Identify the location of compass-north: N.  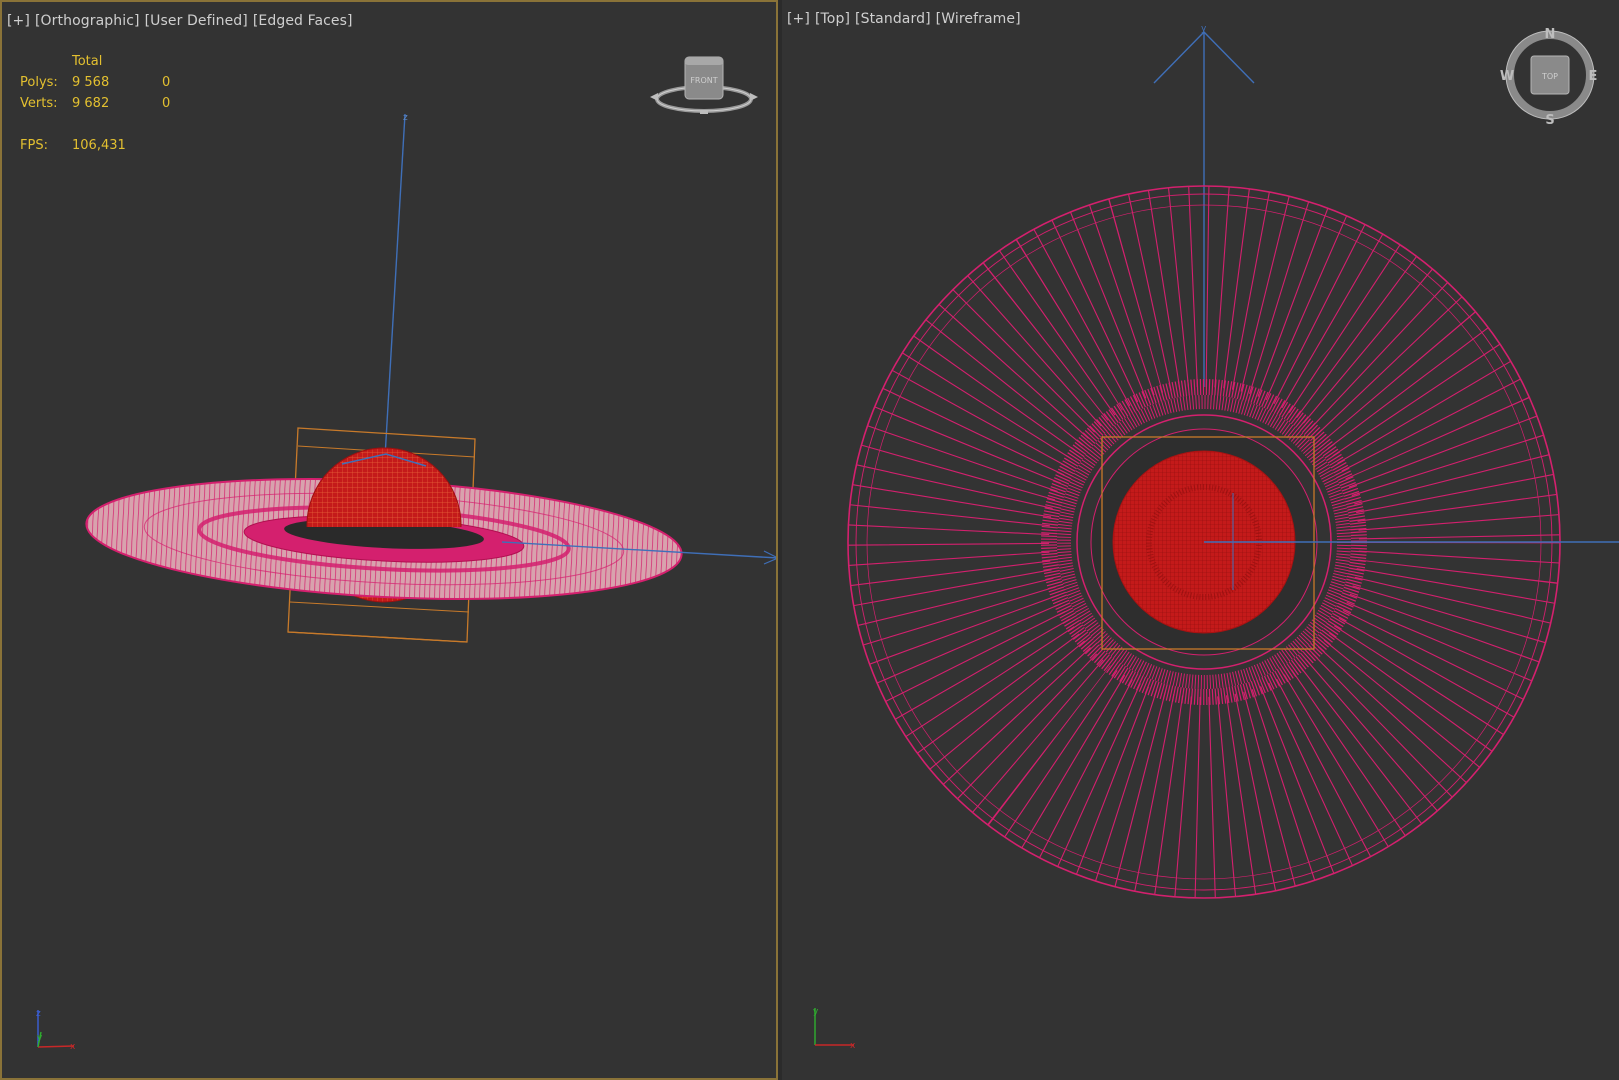
(1550, 34).